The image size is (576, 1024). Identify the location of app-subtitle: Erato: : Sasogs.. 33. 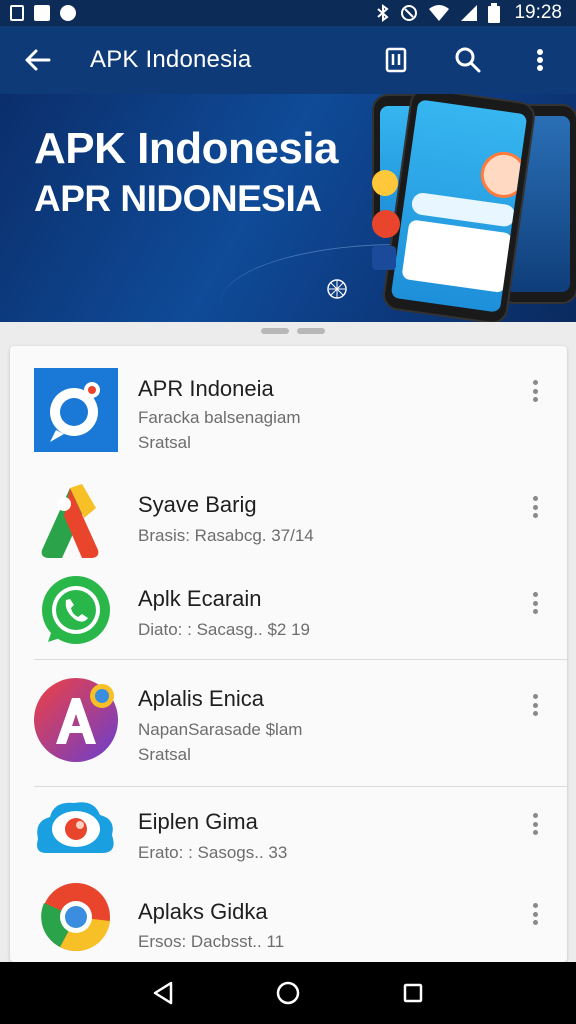
(213, 852).